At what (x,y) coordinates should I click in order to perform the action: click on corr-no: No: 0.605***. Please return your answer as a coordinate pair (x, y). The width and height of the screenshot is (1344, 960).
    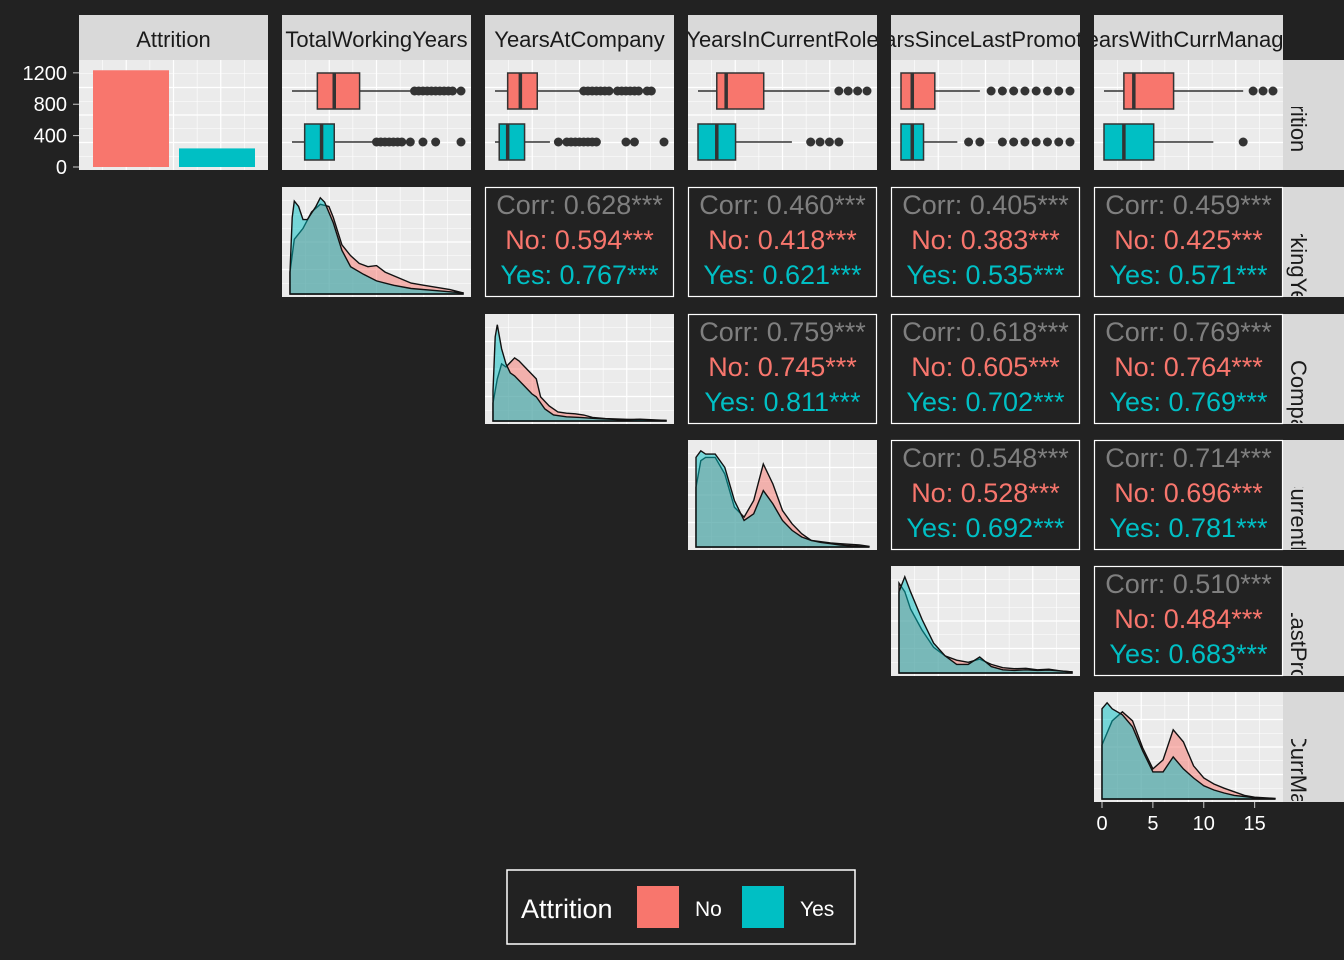
    Looking at the image, I should click on (985, 367).